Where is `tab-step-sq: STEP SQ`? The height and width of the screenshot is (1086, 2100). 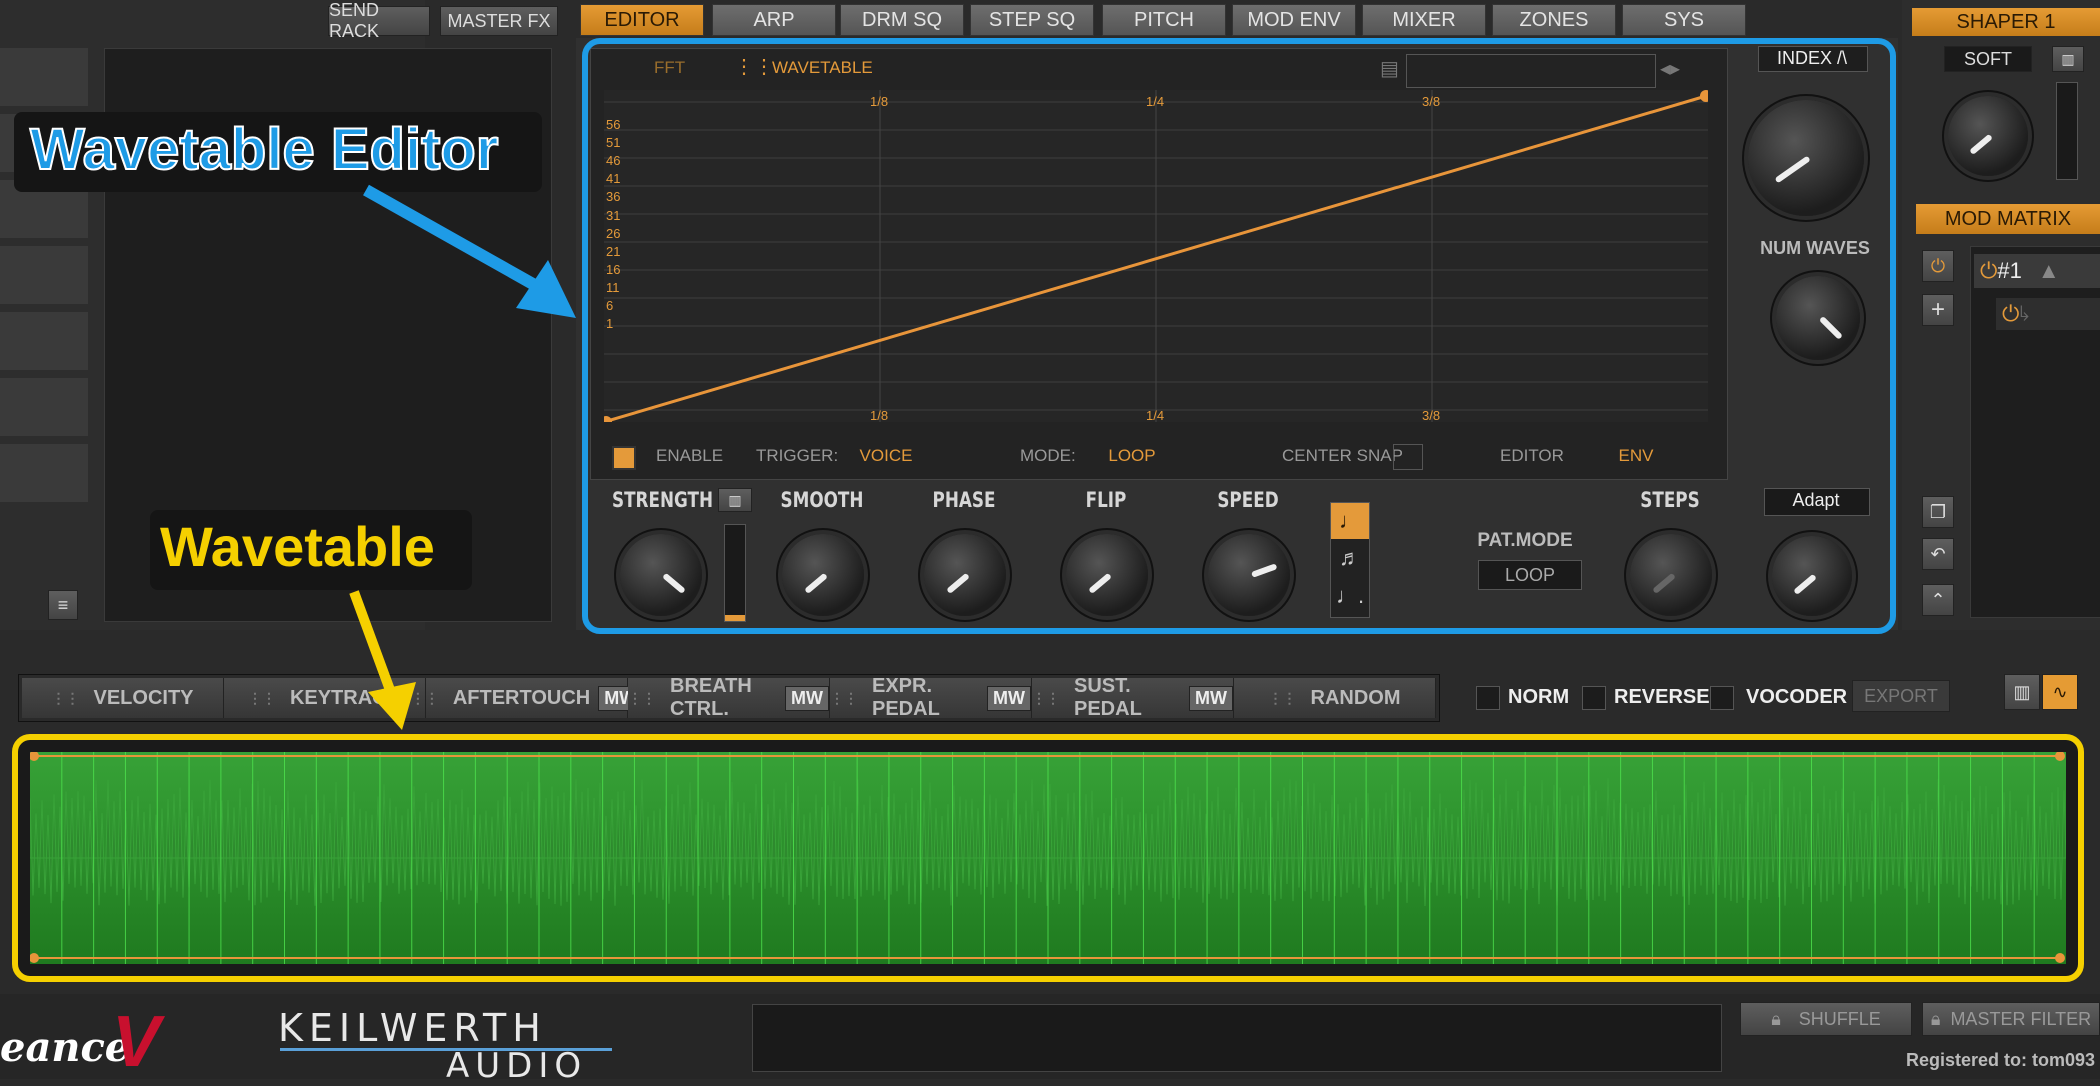
tab-step-sq: STEP SQ is located at coordinates (1032, 20).